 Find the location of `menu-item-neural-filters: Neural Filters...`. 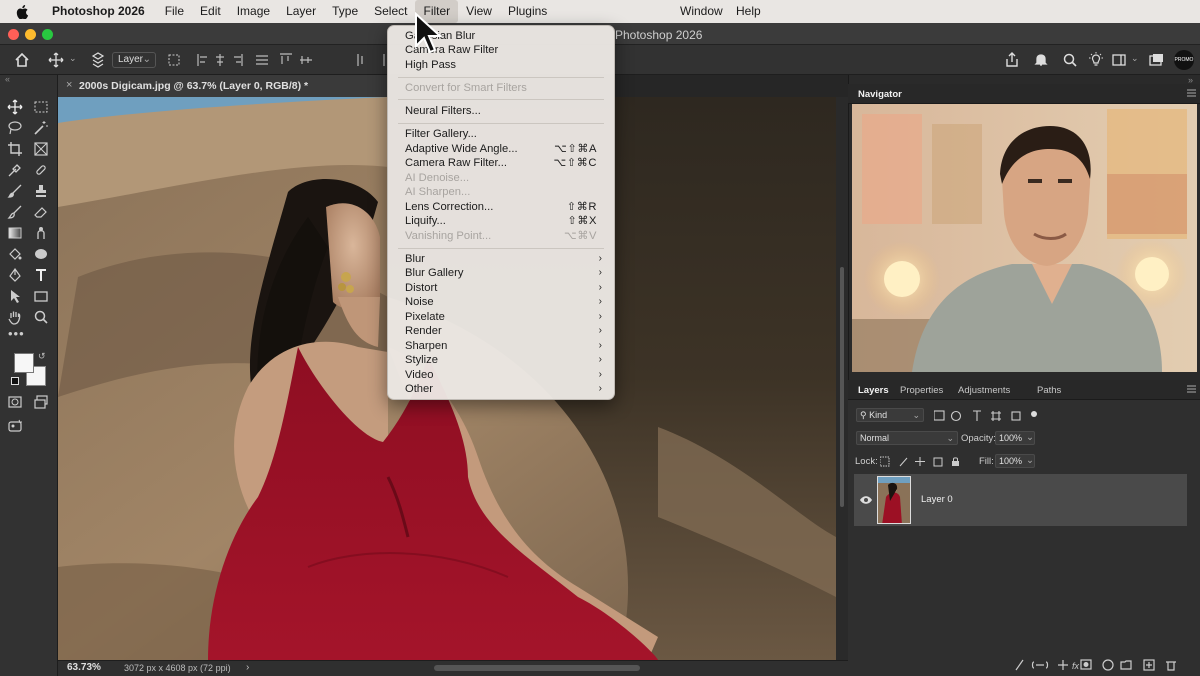

menu-item-neural-filters: Neural Filters... is located at coordinates (503, 111).